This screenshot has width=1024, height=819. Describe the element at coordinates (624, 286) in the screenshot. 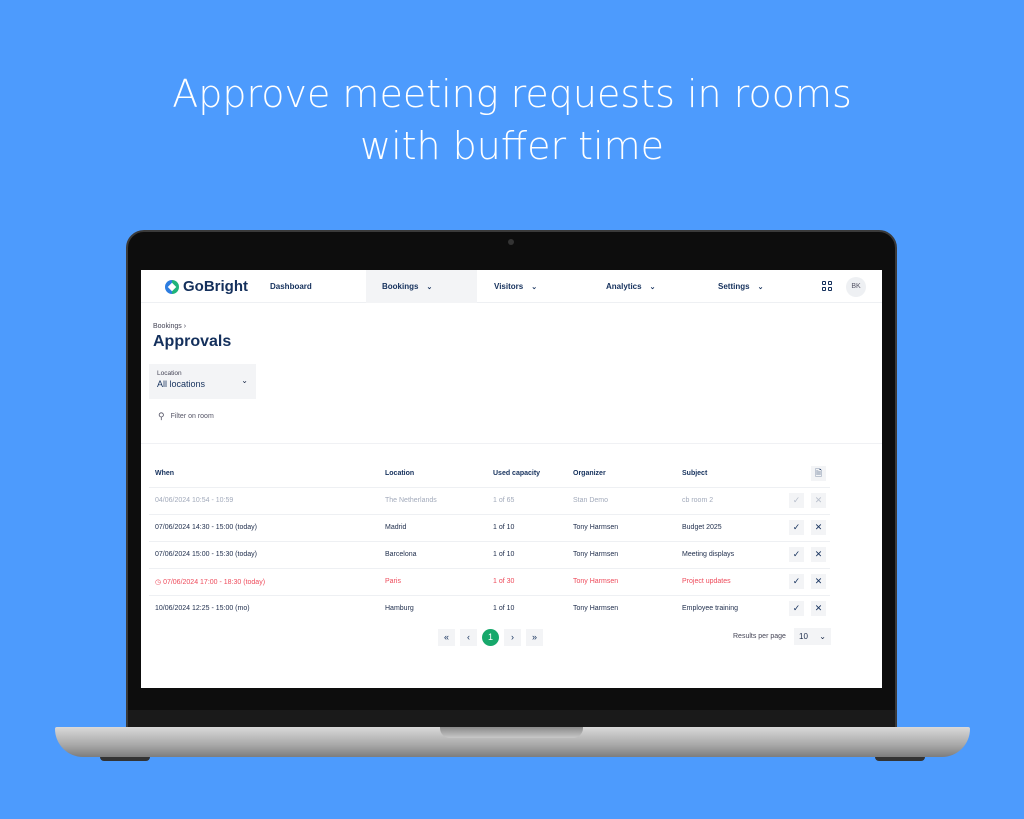

I see `nav-label: Analytics` at that location.